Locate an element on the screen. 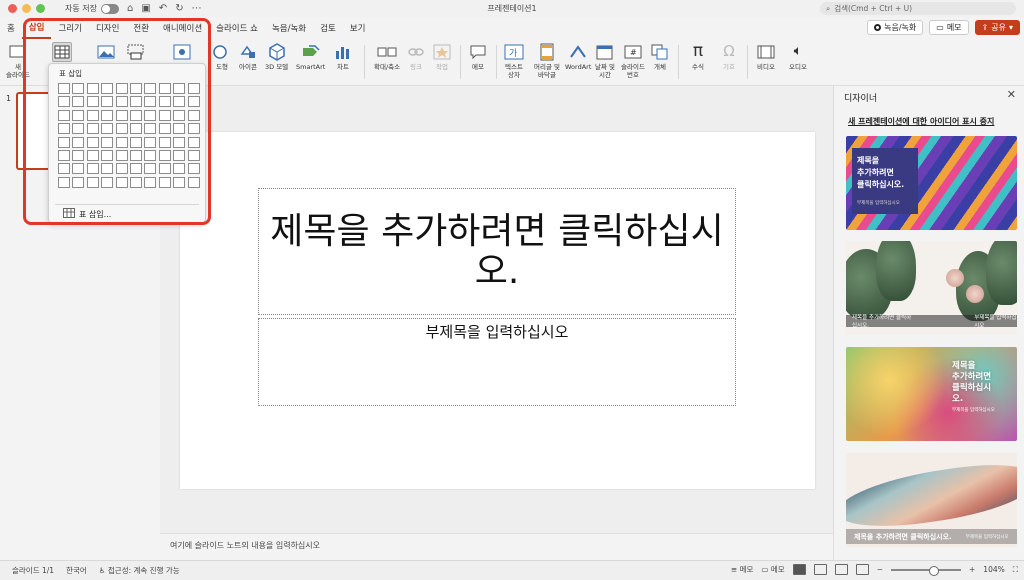 Image resolution: width=1024 pixels, height=580 pixels. chart-button: 차트 is located at coordinates (343, 57).